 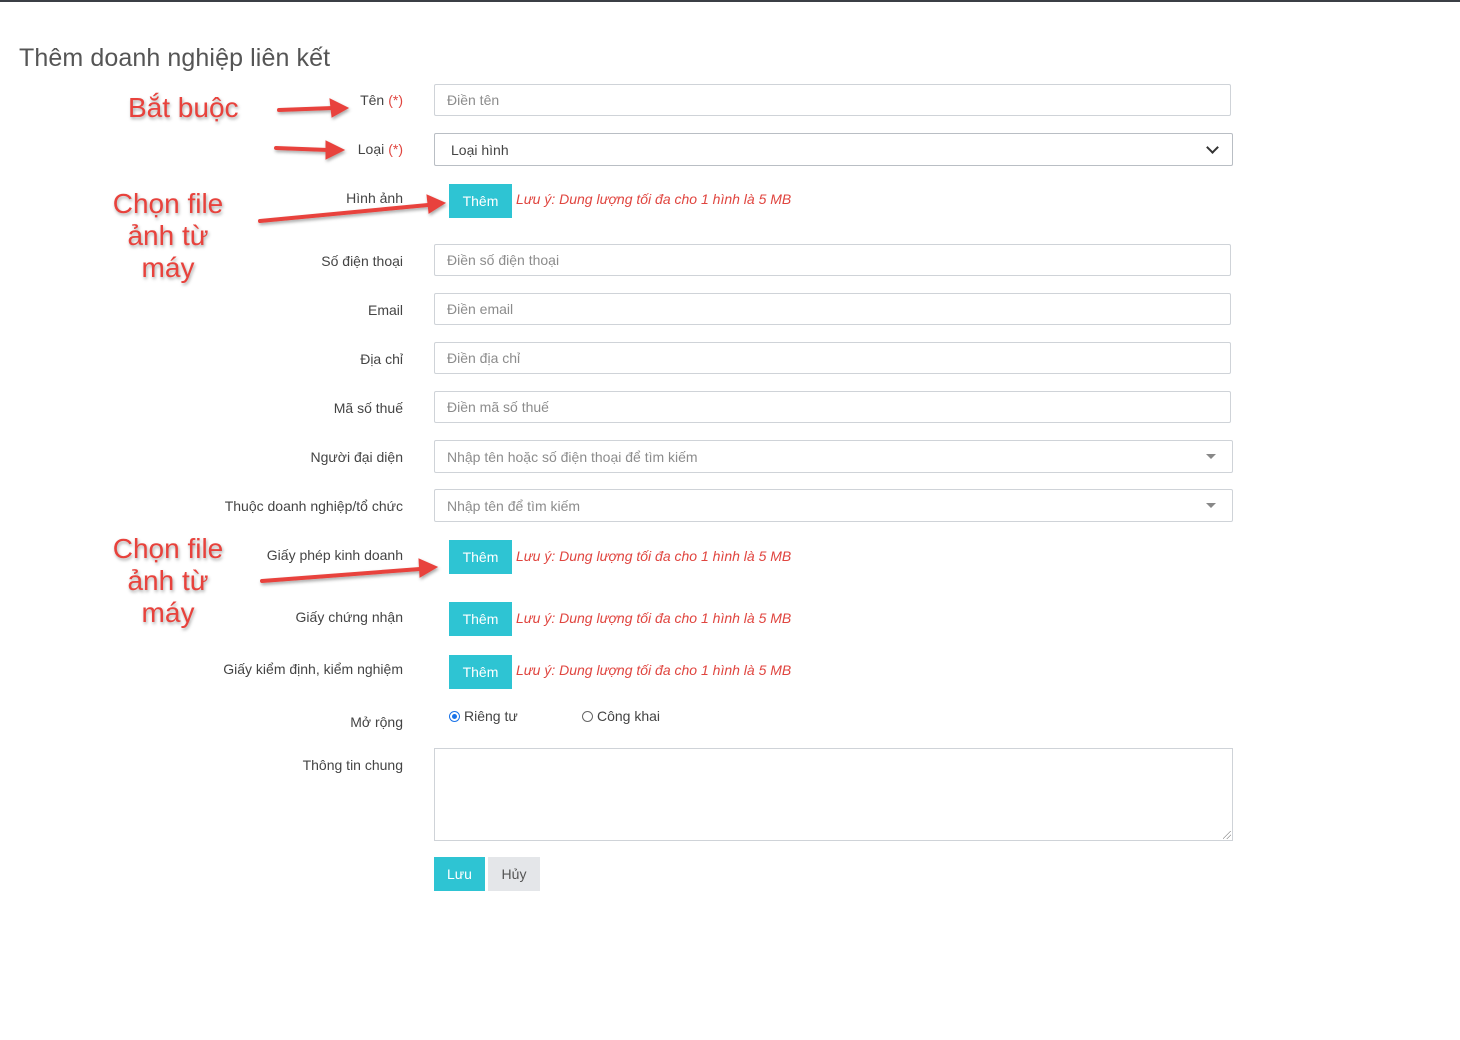 What do you see at coordinates (352, 340) in the screenshot?
I see `annotation-arrows` at bounding box center [352, 340].